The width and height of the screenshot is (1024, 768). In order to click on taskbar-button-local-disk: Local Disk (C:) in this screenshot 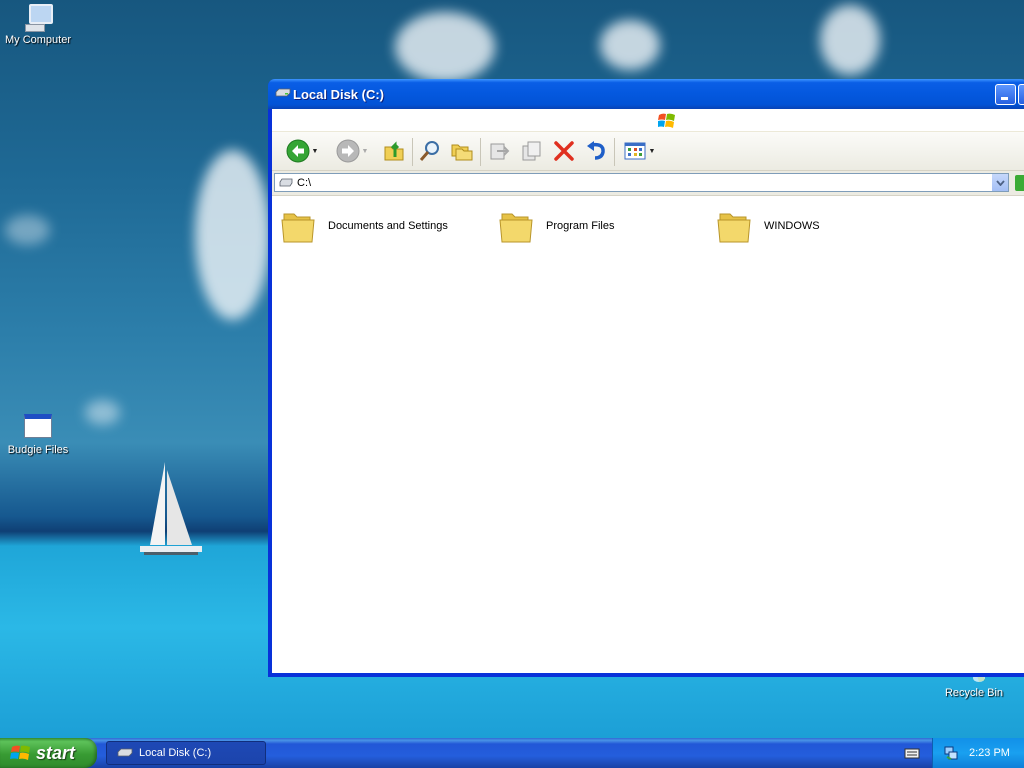, I will do `click(186, 753)`.